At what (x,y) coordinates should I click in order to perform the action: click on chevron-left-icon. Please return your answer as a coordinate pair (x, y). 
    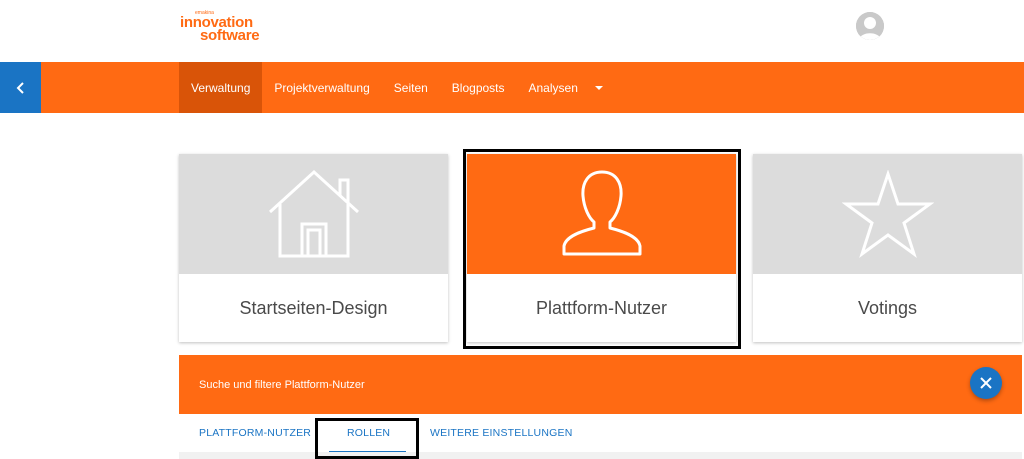
    Looking at the image, I should click on (20, 87).